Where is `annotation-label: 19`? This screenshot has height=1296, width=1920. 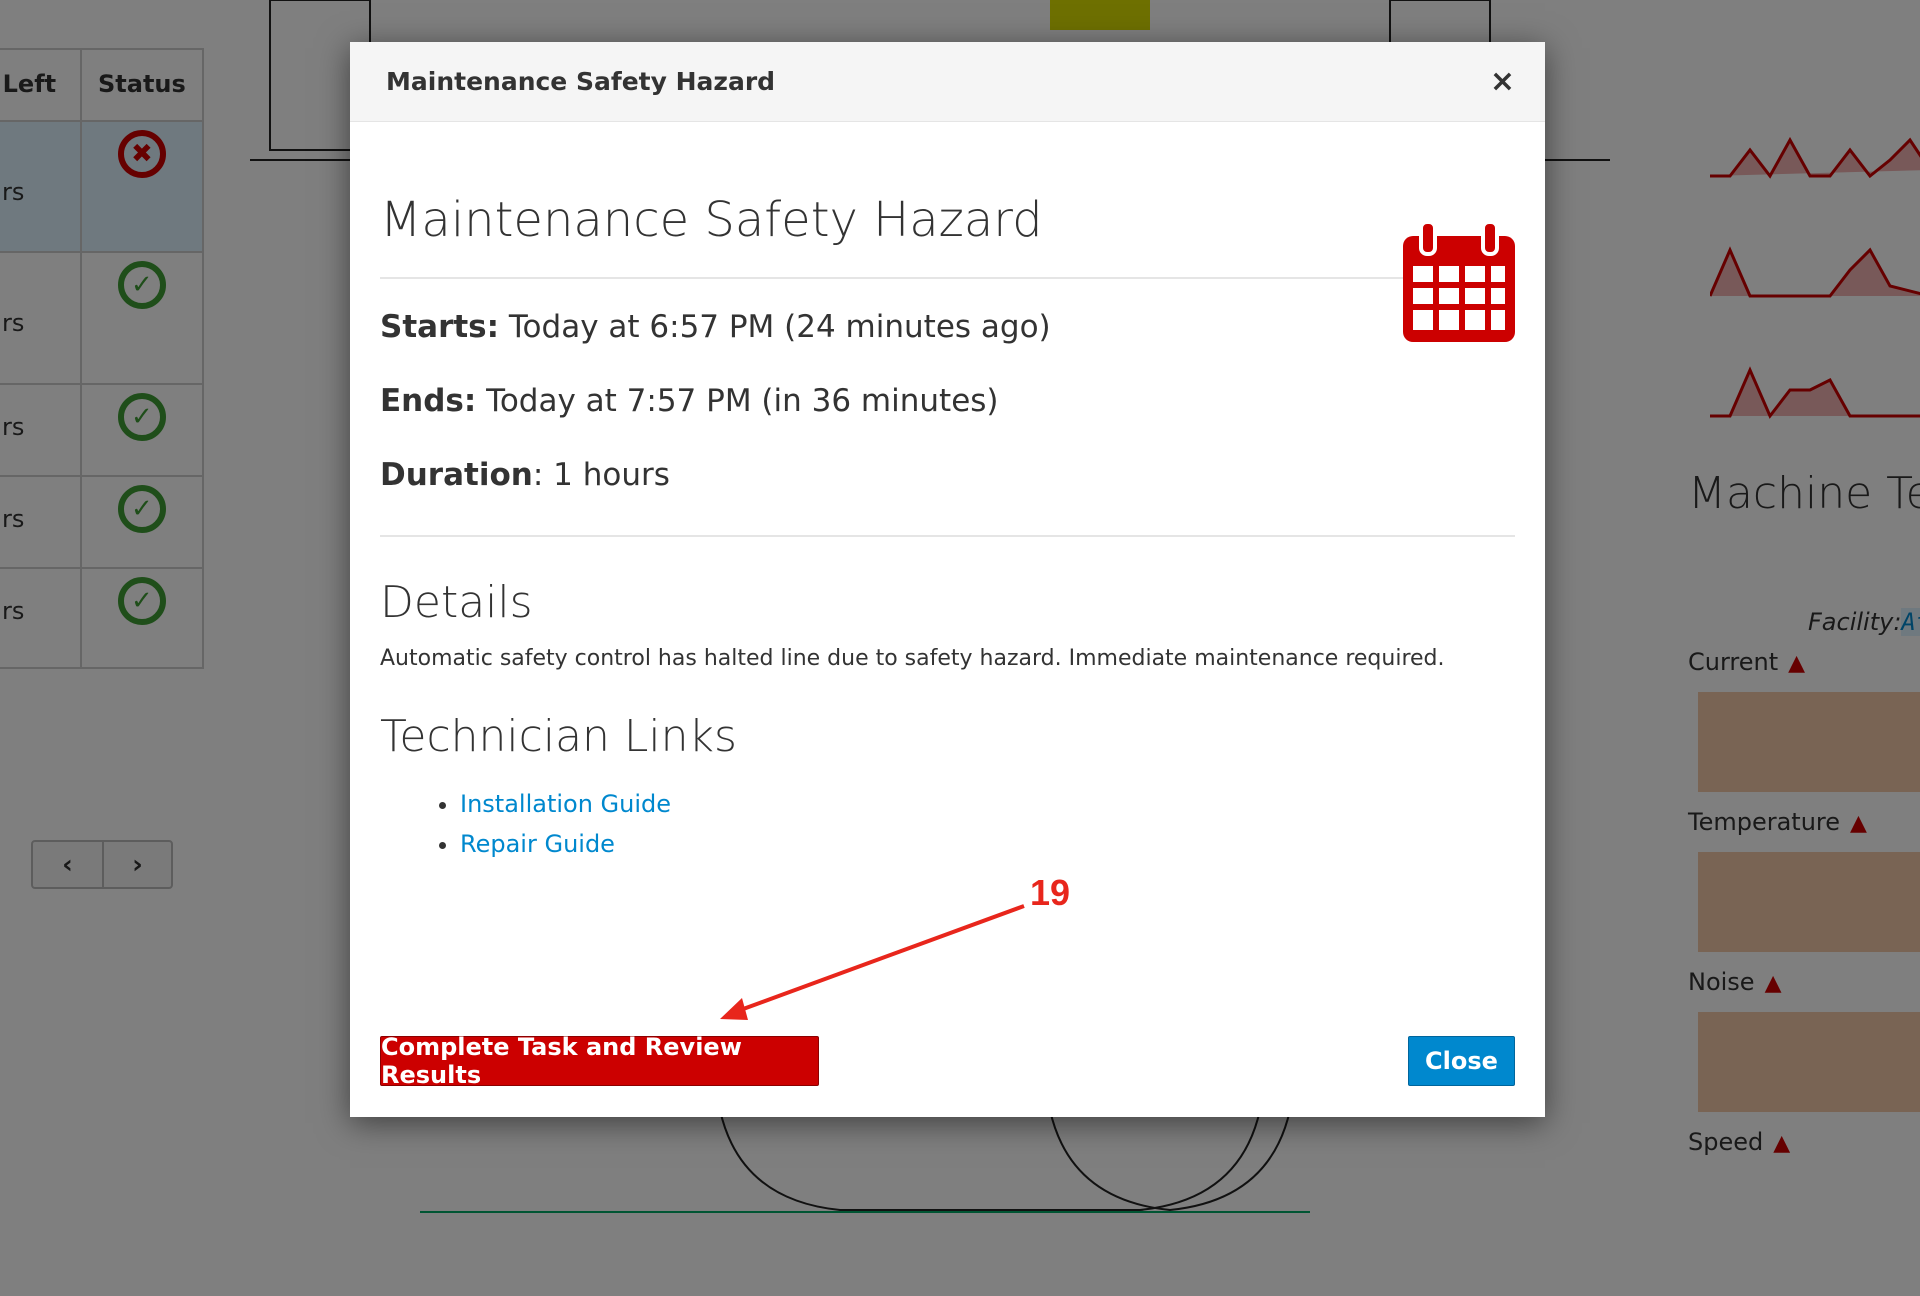 annotation-label: 19 is located at coordinates (1050, 892).